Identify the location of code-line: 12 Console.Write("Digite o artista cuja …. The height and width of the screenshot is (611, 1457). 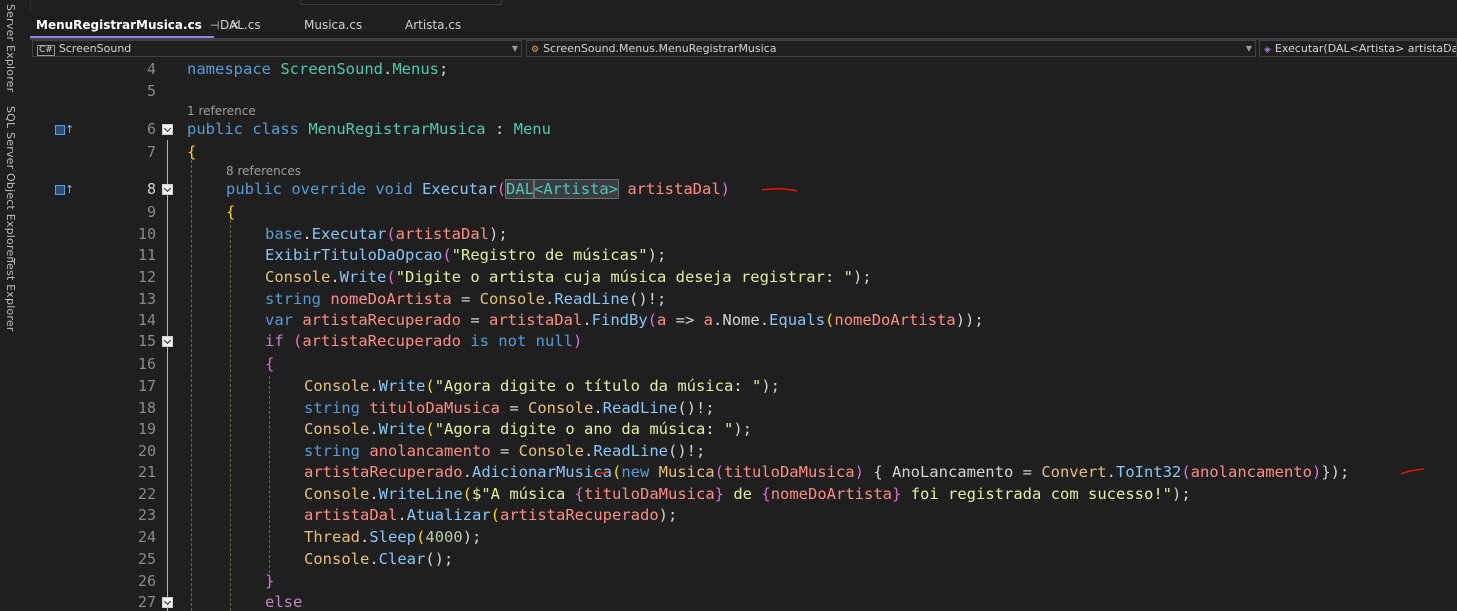
(743, 277).